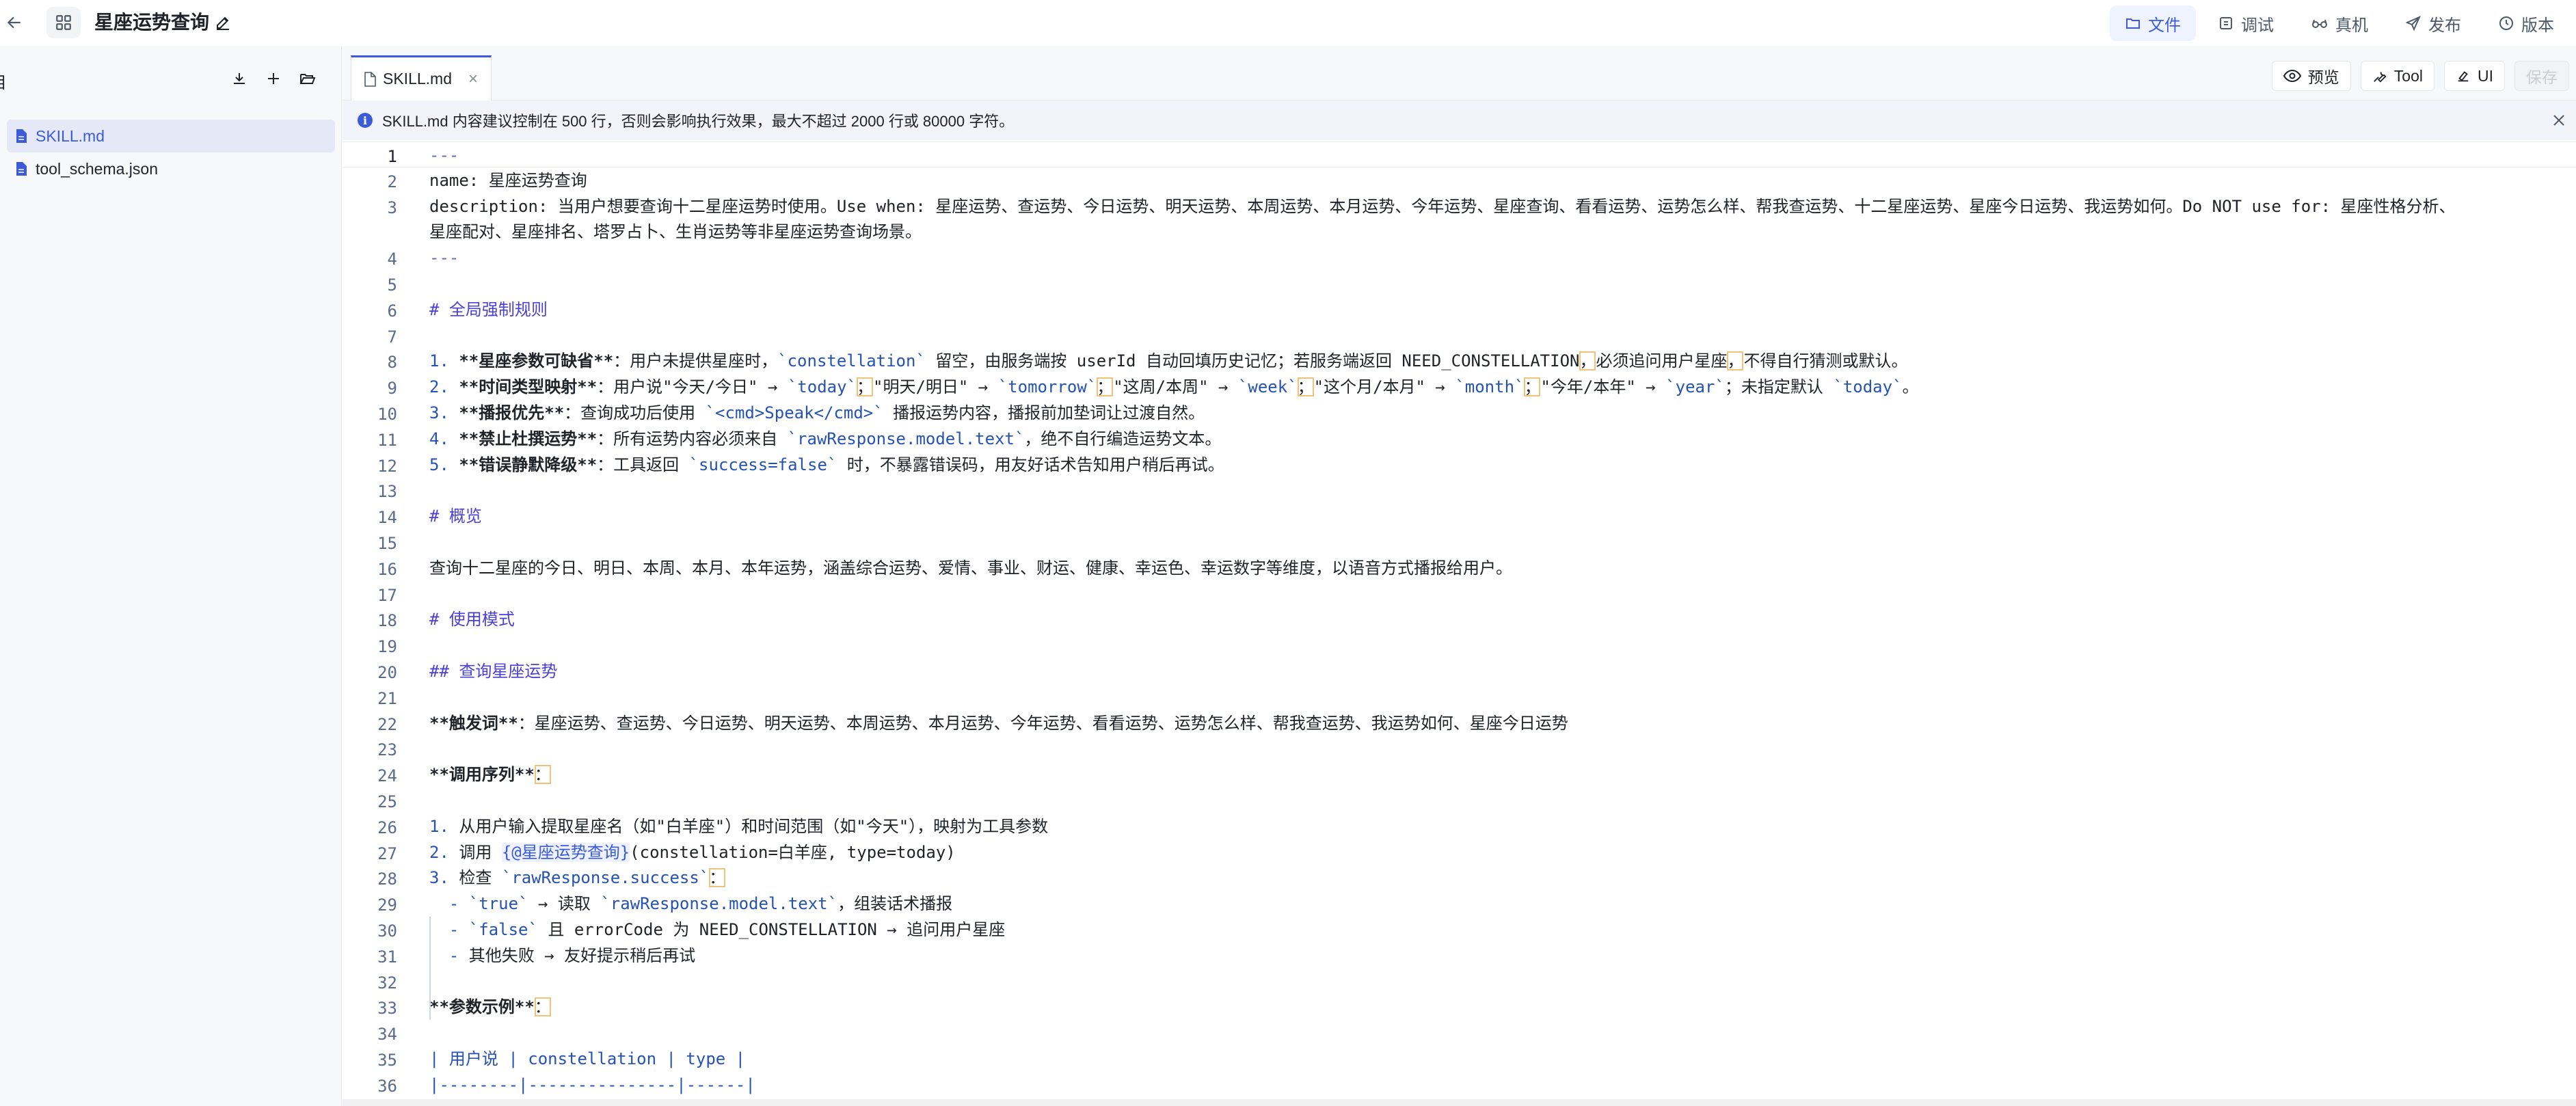  Describe the element at coordinates (473, 79) in the screenshot. I see `close-tab-icon: ×` at that location.